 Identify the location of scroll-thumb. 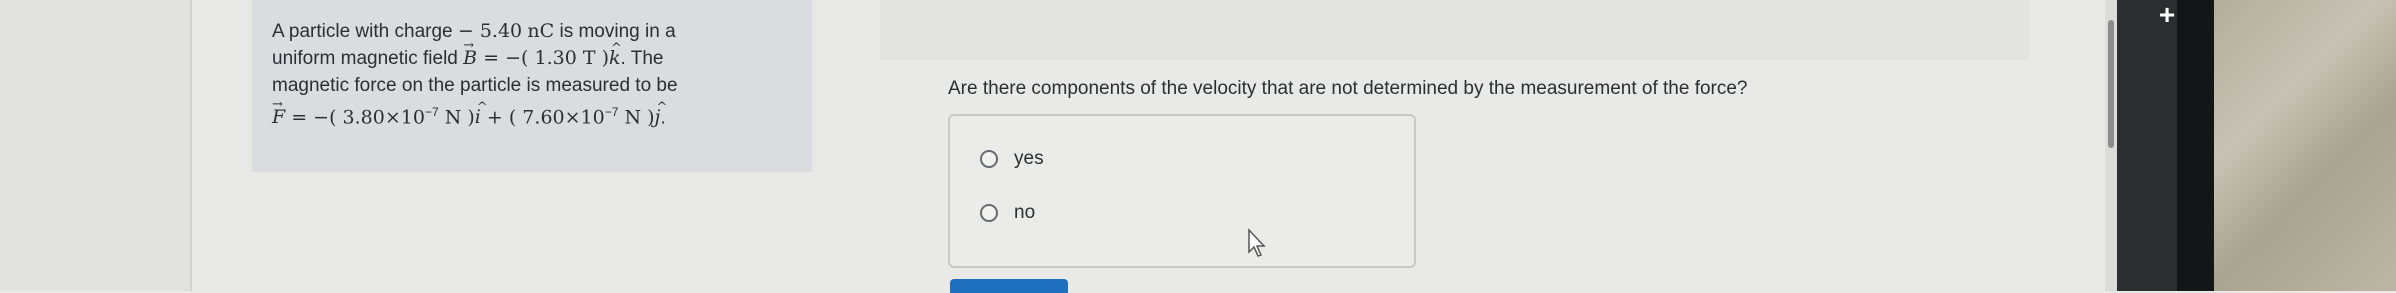
(2111, 84).